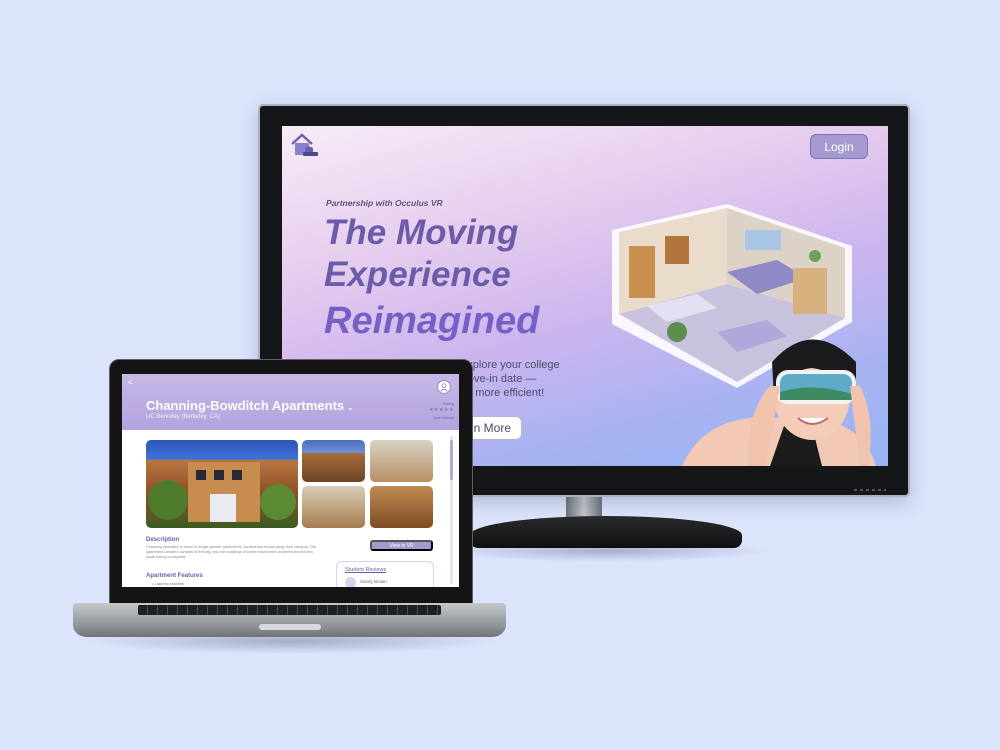 Image resolution: width=1000 pixels, height=750 pixels. What do you see at coordinates (839, 146) in the screenshot?
I see `login-button: Login` at bounding box center [839, 146].